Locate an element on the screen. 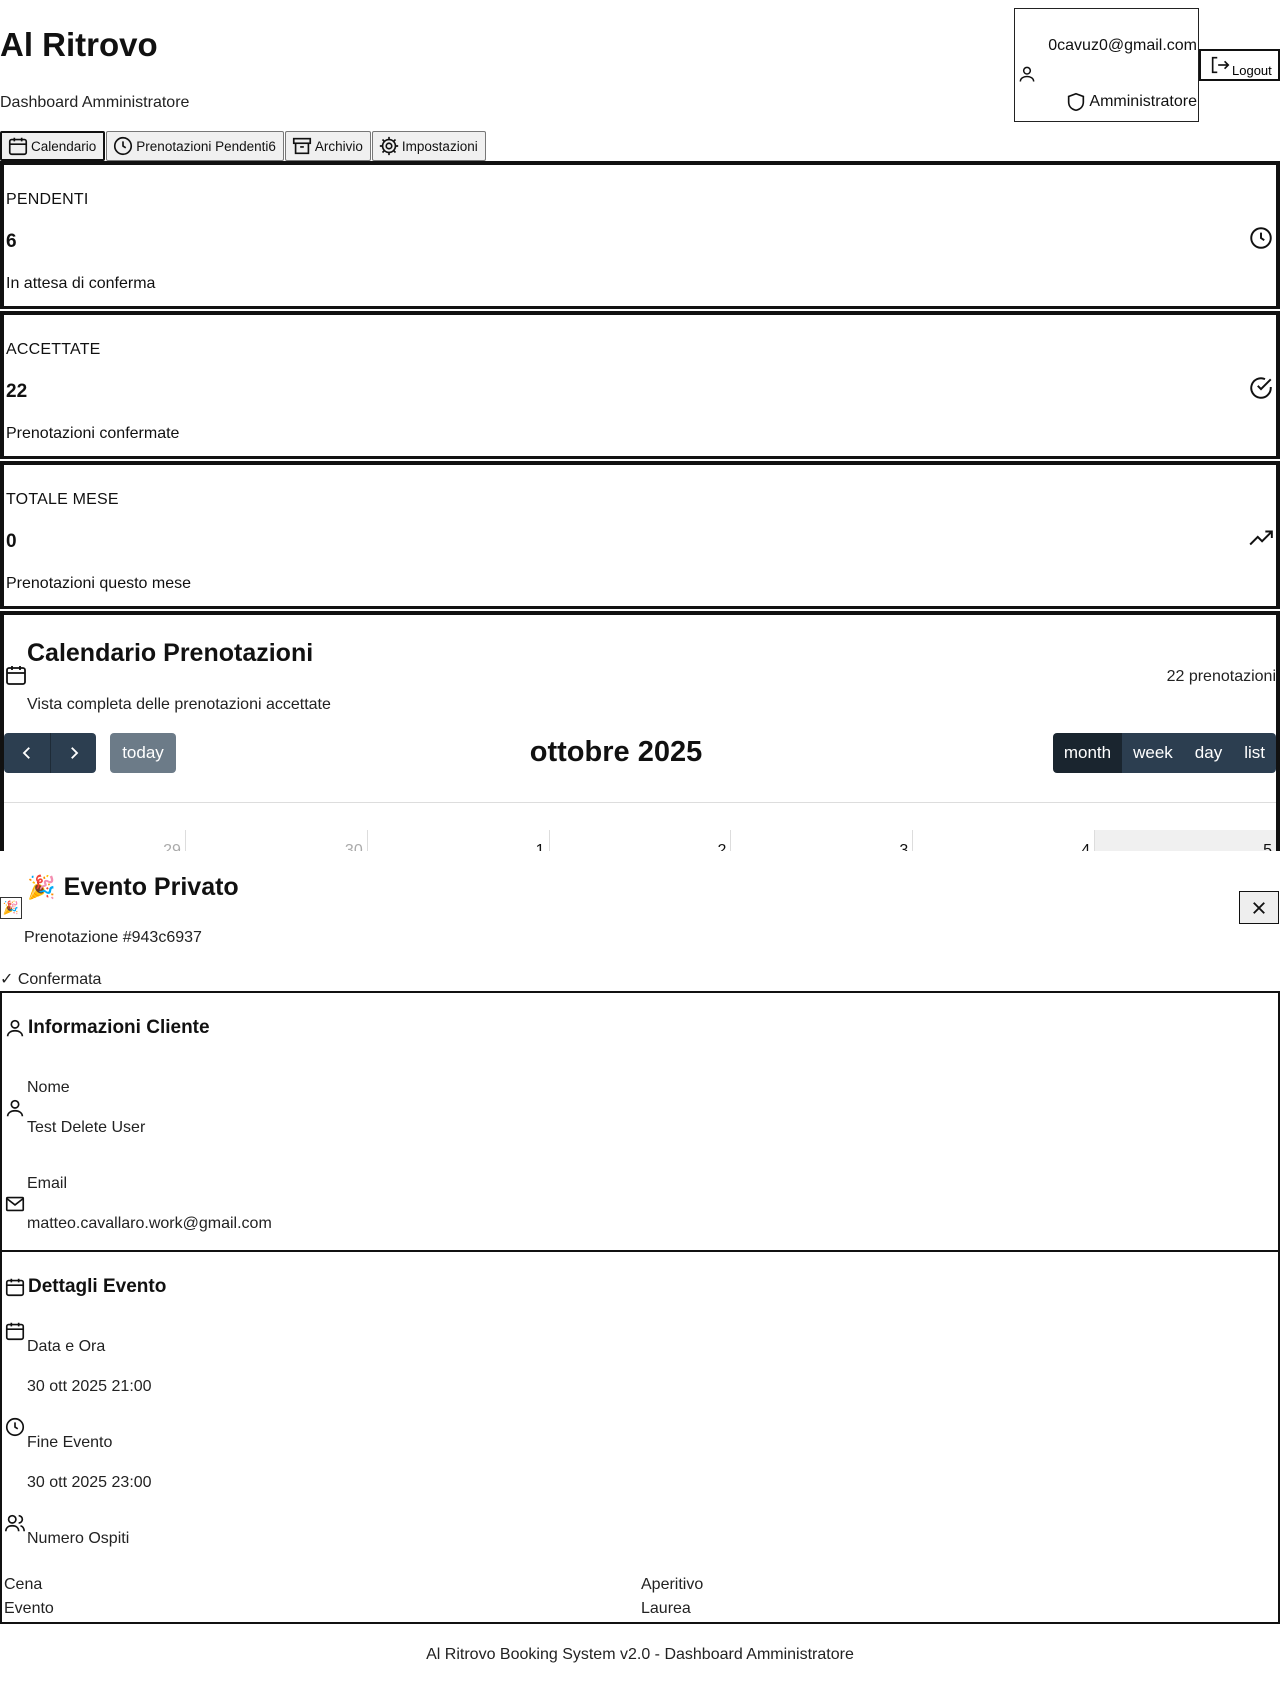 The width and height of the screenshot is (1280, 1683). booking-reference: Prenotazione #943c6937 is located at coordinates (113, 937).